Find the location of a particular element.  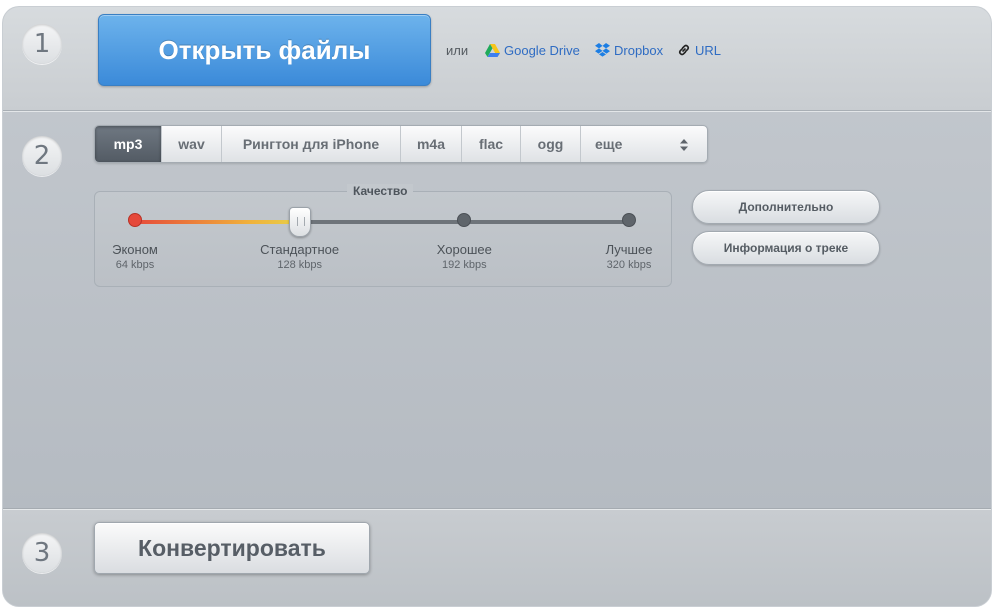

open-files-button: Открыть файлы is located at coordinates (264, 50).